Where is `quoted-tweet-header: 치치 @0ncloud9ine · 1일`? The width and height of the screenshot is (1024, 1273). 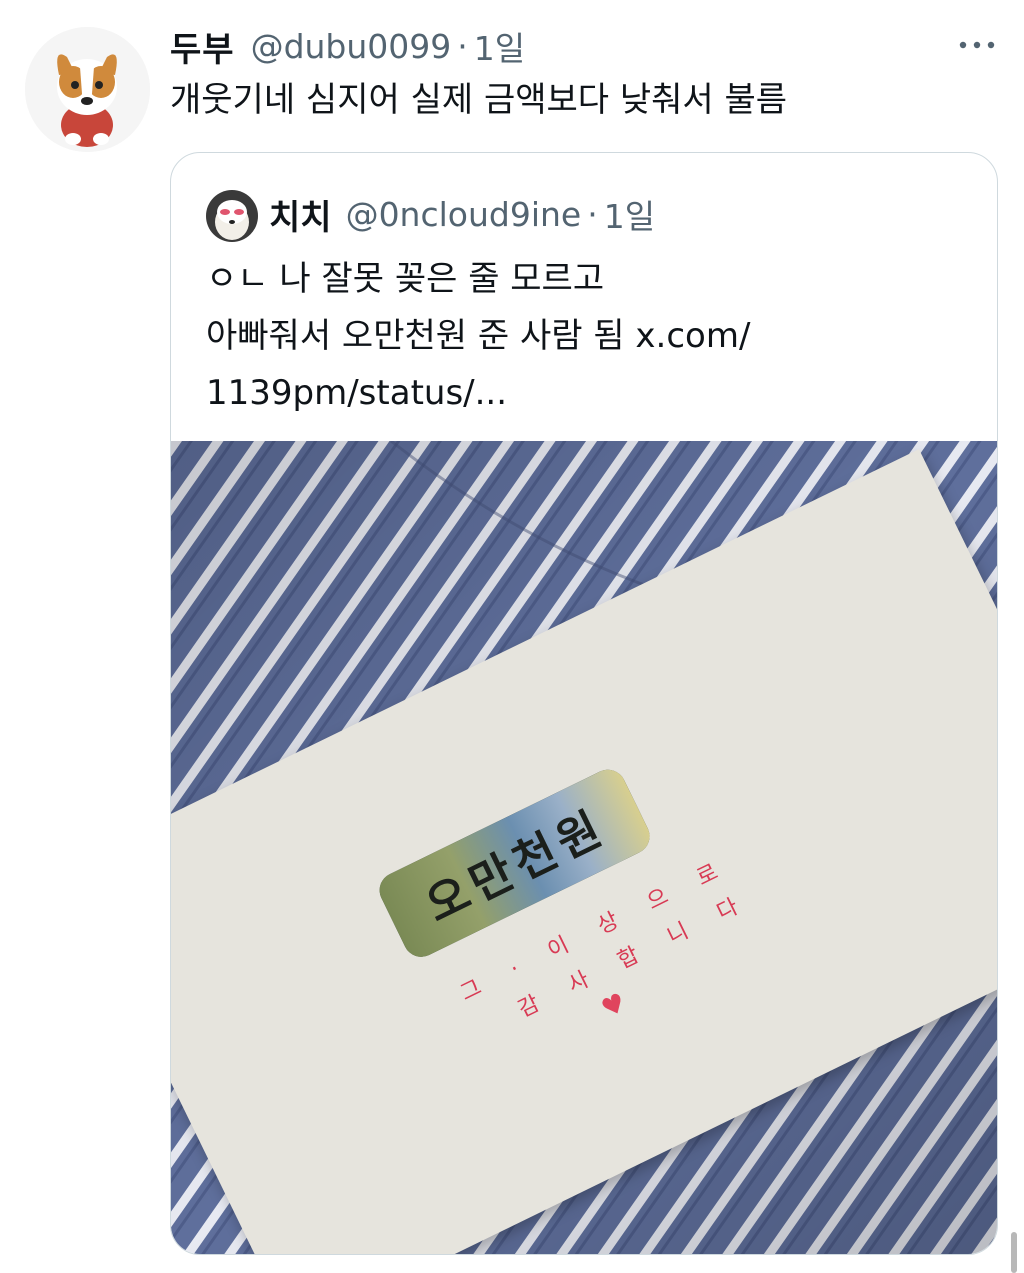
quoted-tweet-header: 치치 @0ncloud9ine · 1일 is located at coordinates (462, 214).